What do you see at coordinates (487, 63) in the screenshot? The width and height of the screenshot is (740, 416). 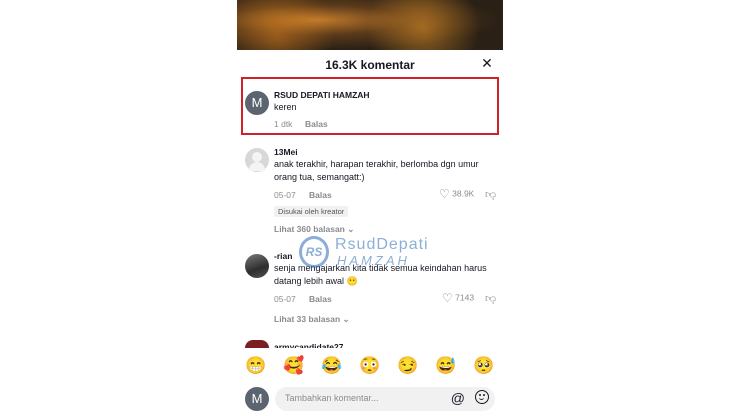 I see `close-icon: ✕` at bounding box center [487, 63].